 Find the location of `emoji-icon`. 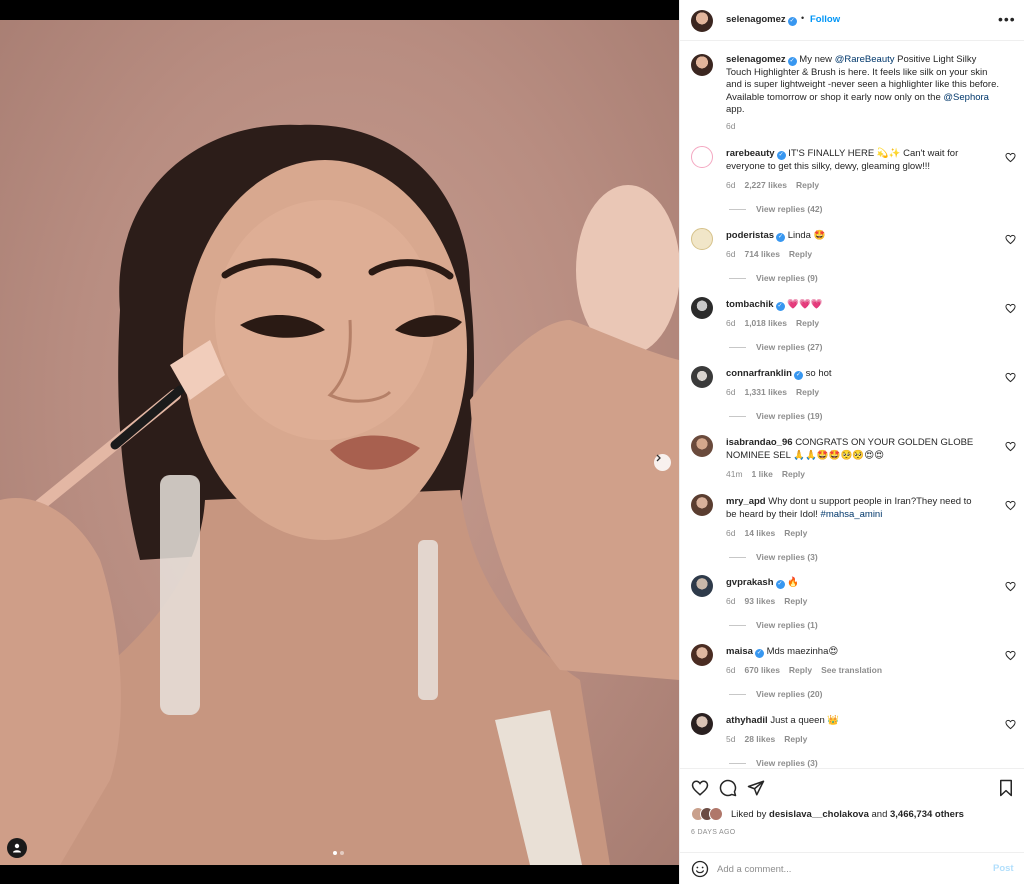

emoji-icon is located at coordinates (700, 869).